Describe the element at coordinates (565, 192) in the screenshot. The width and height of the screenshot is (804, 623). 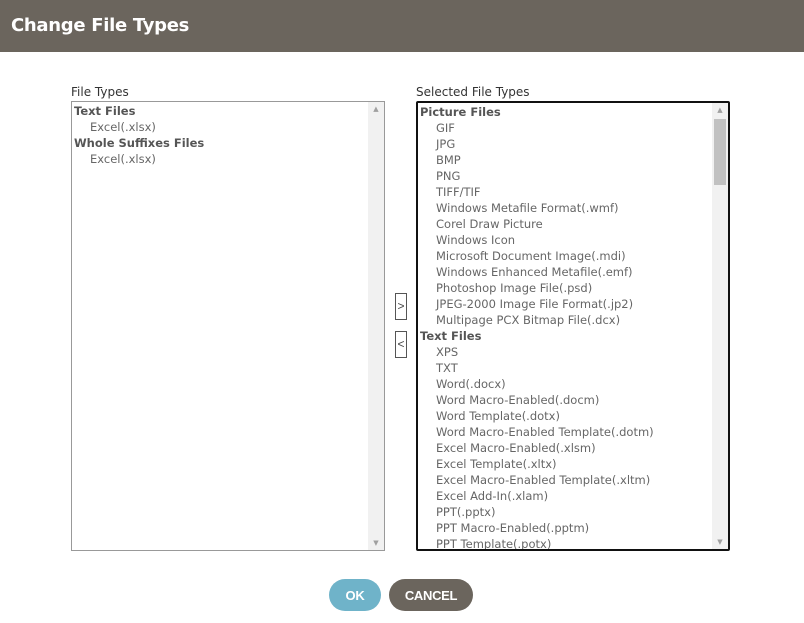
I see `list-item: TIFF/TIF` at that location.